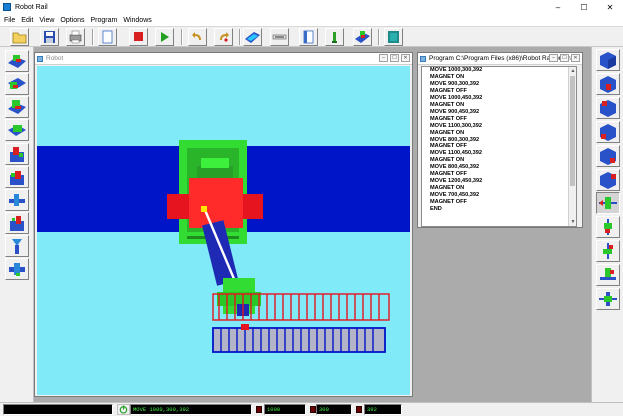 This screenshot has height=416, width=623. I want to click on menu-view: View, so click(46, 20).